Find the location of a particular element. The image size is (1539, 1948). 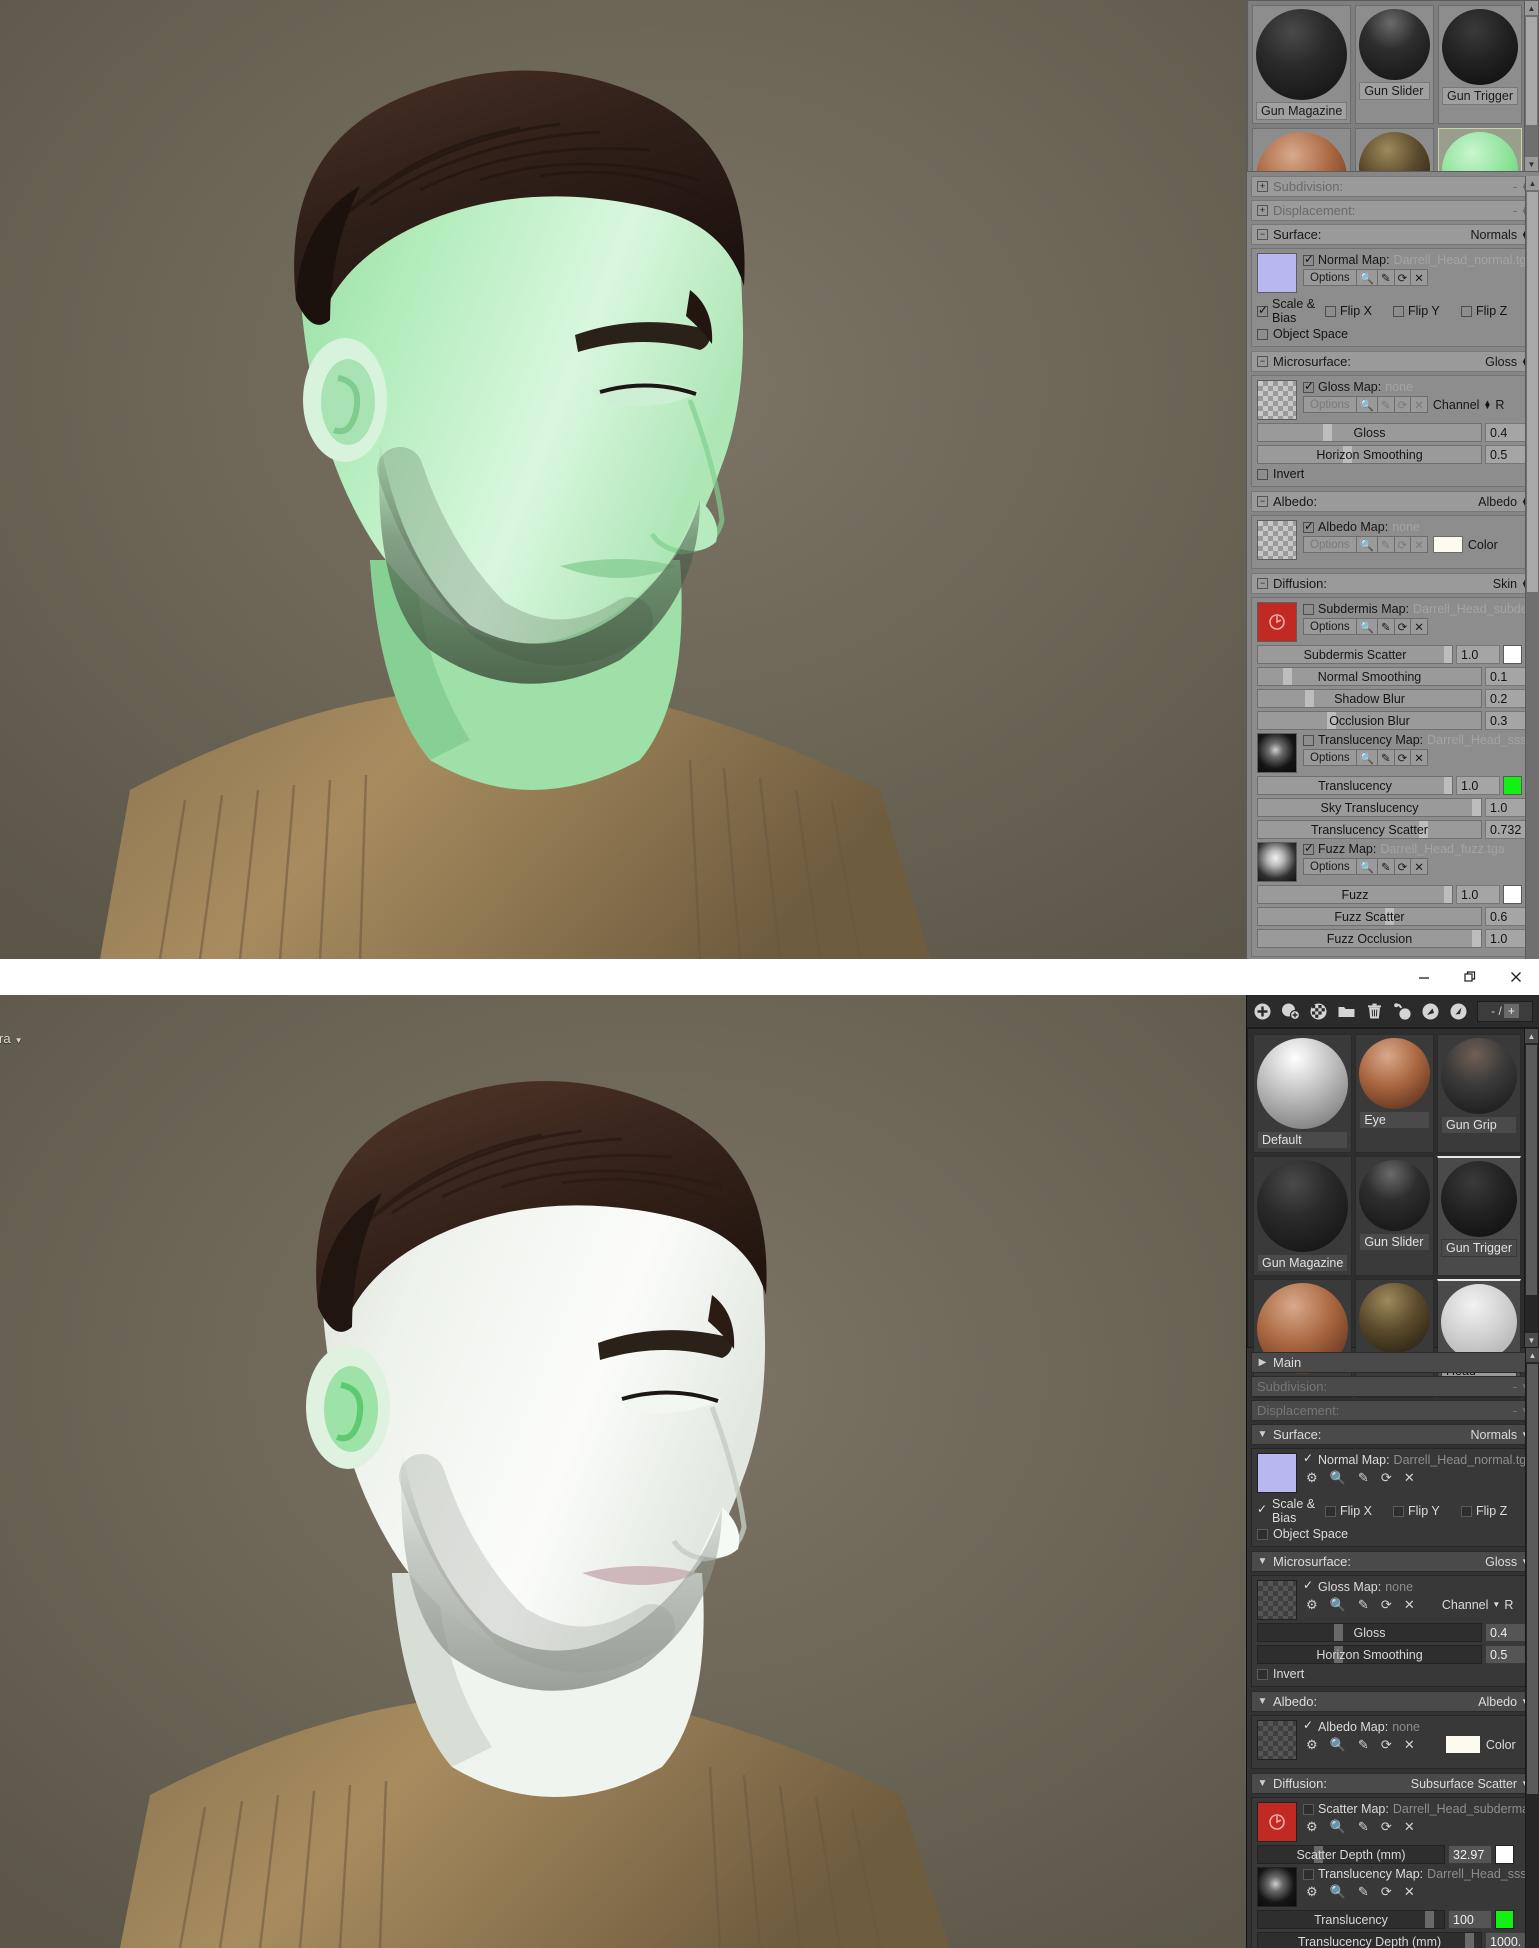

material-cell: Hand is located at coordinates (1394, 149).